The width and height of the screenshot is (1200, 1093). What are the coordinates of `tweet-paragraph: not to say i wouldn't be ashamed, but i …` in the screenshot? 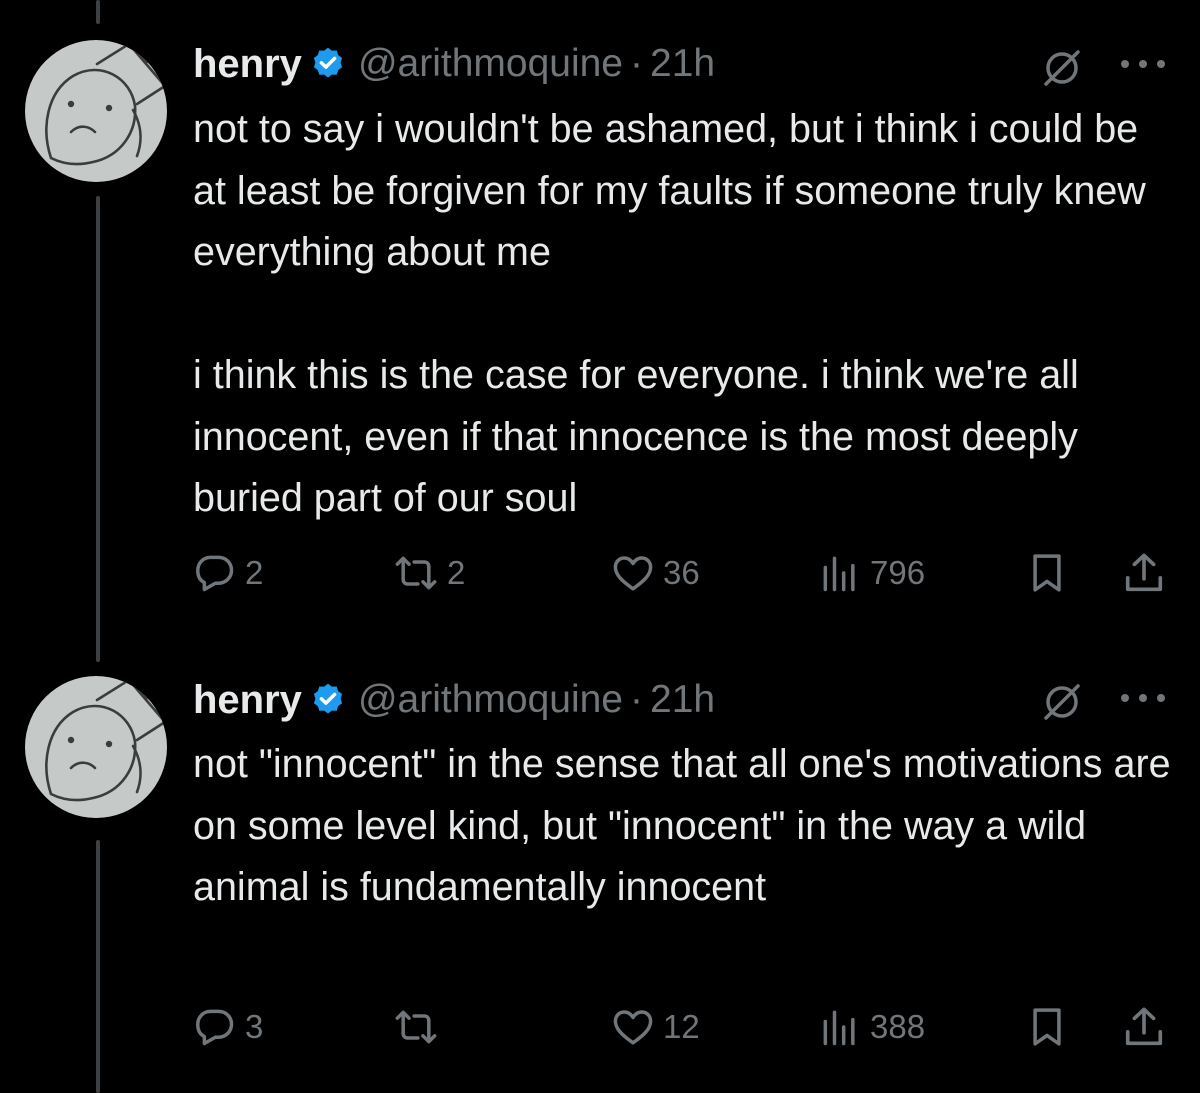 It's located at (669, 190).